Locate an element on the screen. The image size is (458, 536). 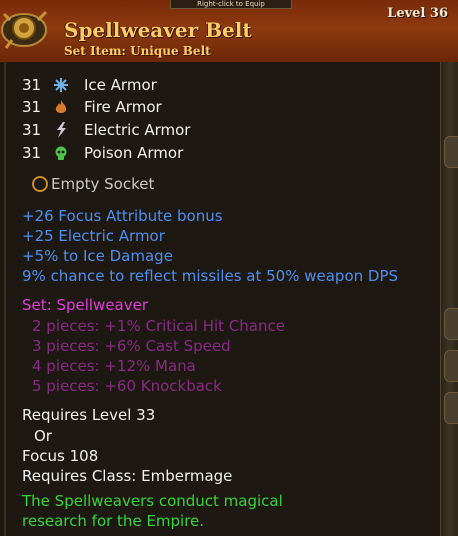
lore-text: The Spellweavers conduct magical is located at coordinates (152, 501).